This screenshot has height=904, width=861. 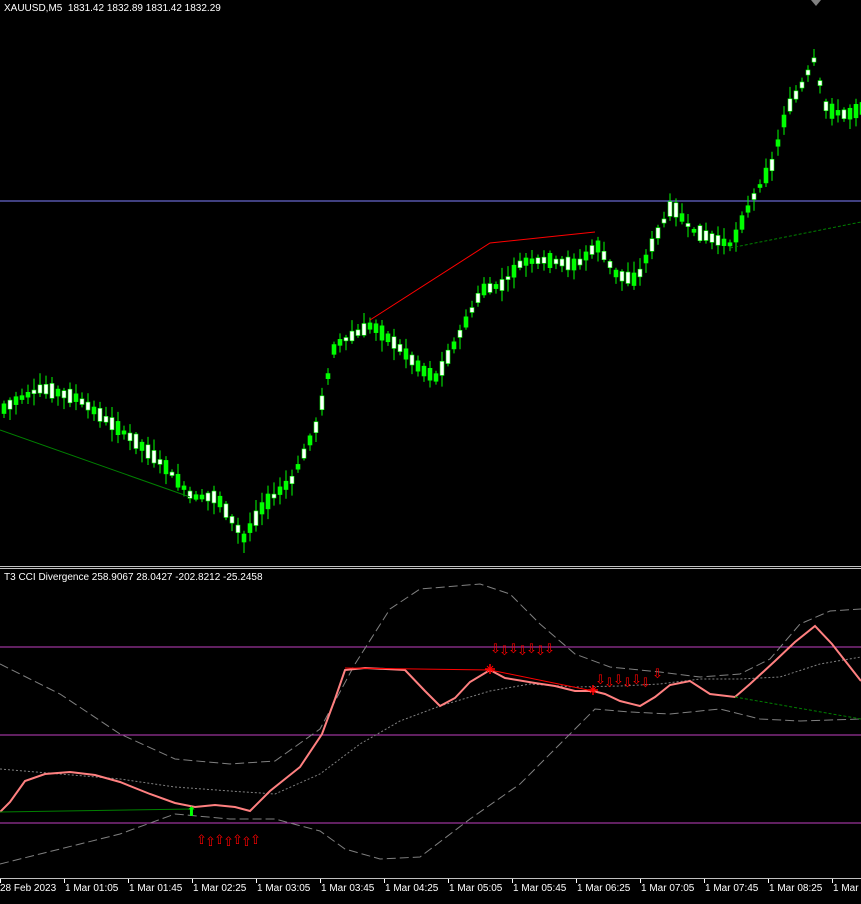 What do you see at coordinates (412, 888) in the screenshot?
I see `time-tick-label: 1 Mar 04:25` at bounding box center [412, 888].